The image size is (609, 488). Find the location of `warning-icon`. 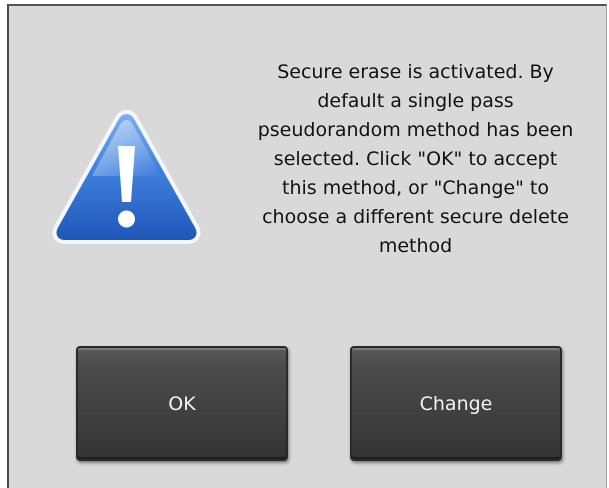

warning-icon is located at coordinates (126, 176).